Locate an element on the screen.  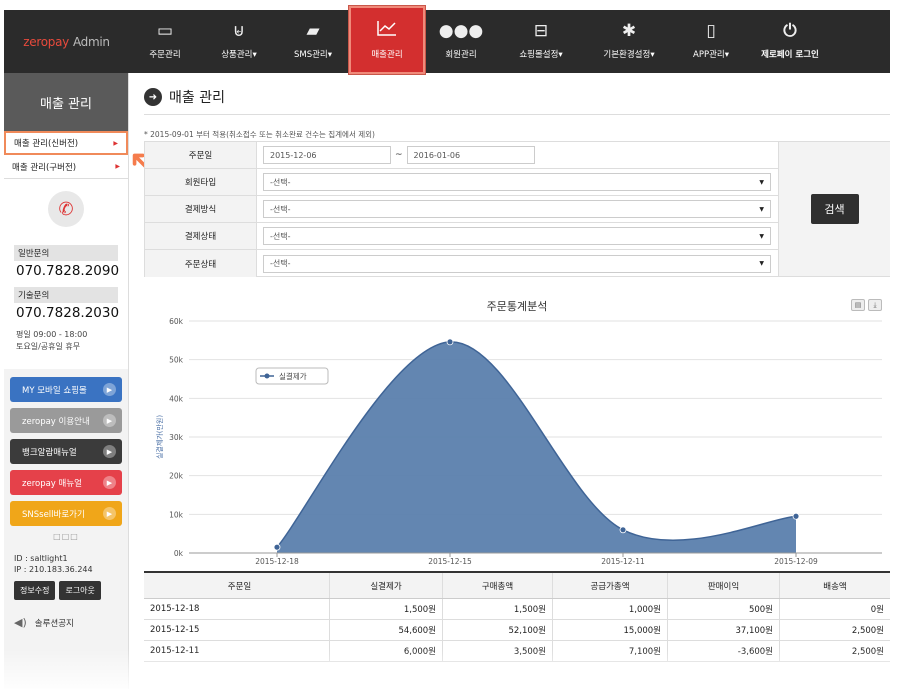
quick-link-label: zeropay 매뉴얼 is located at coordinates (52, 483).